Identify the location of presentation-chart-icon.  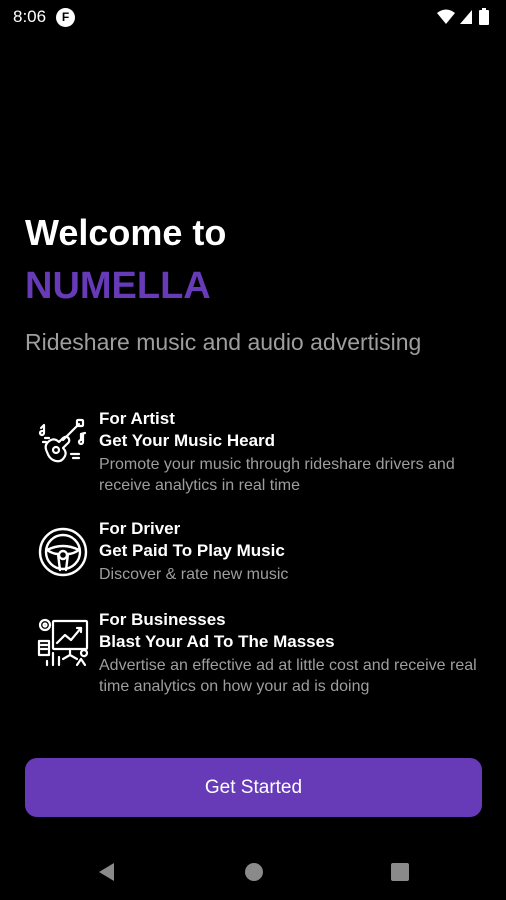
(63, 643).